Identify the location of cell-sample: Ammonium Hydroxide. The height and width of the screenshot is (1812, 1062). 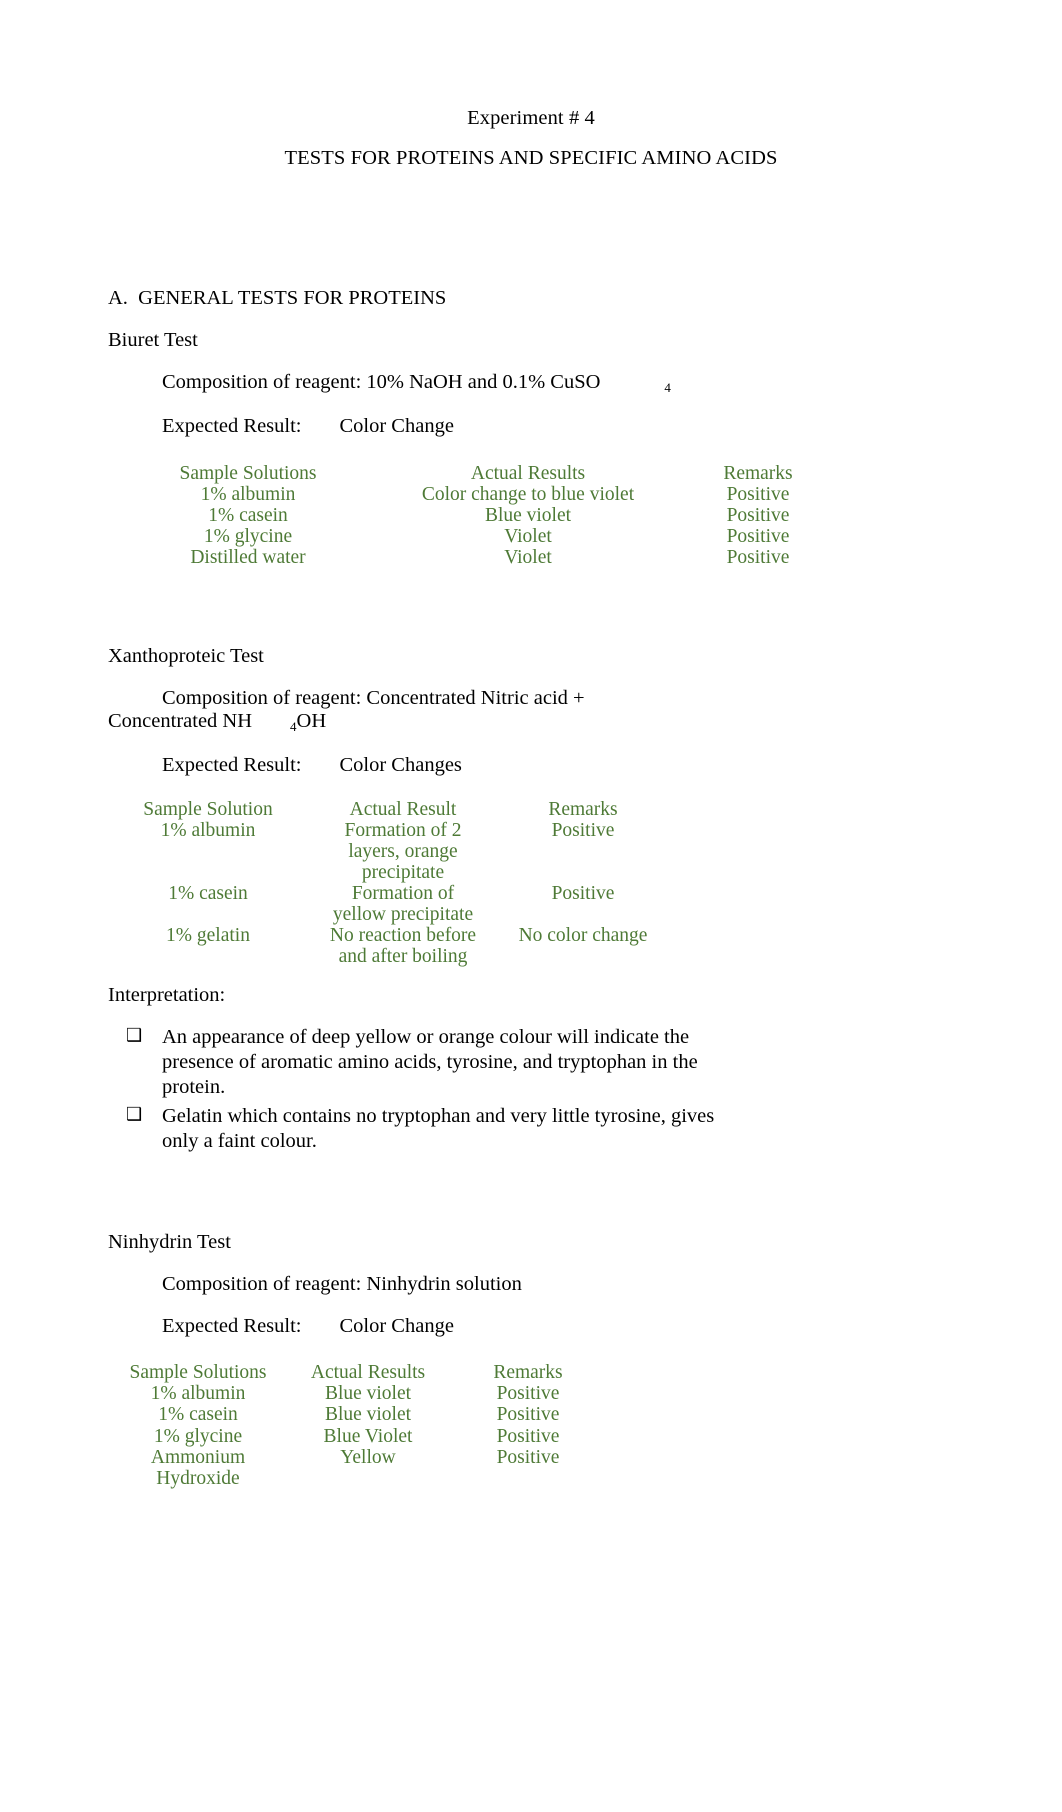
(198, 1468).